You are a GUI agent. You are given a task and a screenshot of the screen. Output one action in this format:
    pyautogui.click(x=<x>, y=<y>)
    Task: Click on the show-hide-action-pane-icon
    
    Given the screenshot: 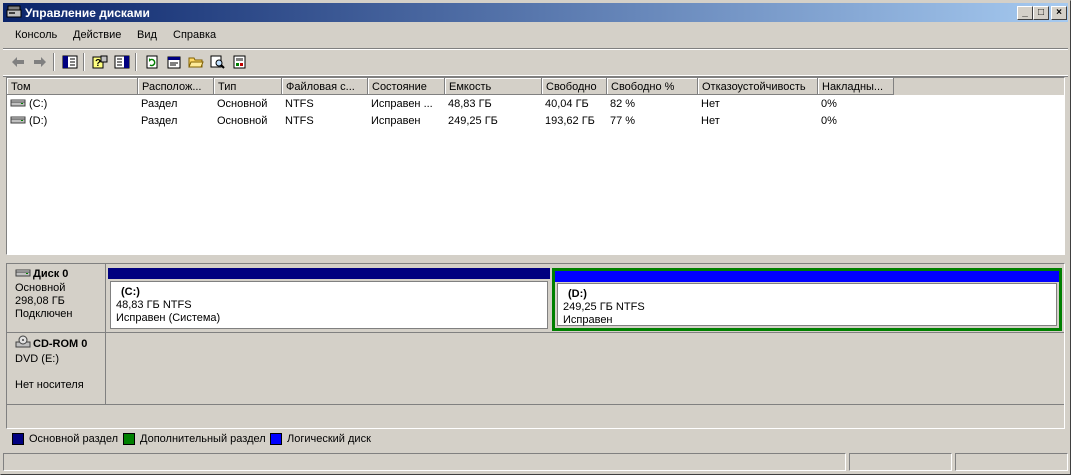 What is the action you would take?
    pyautogui.click(x=122, y=62)
    